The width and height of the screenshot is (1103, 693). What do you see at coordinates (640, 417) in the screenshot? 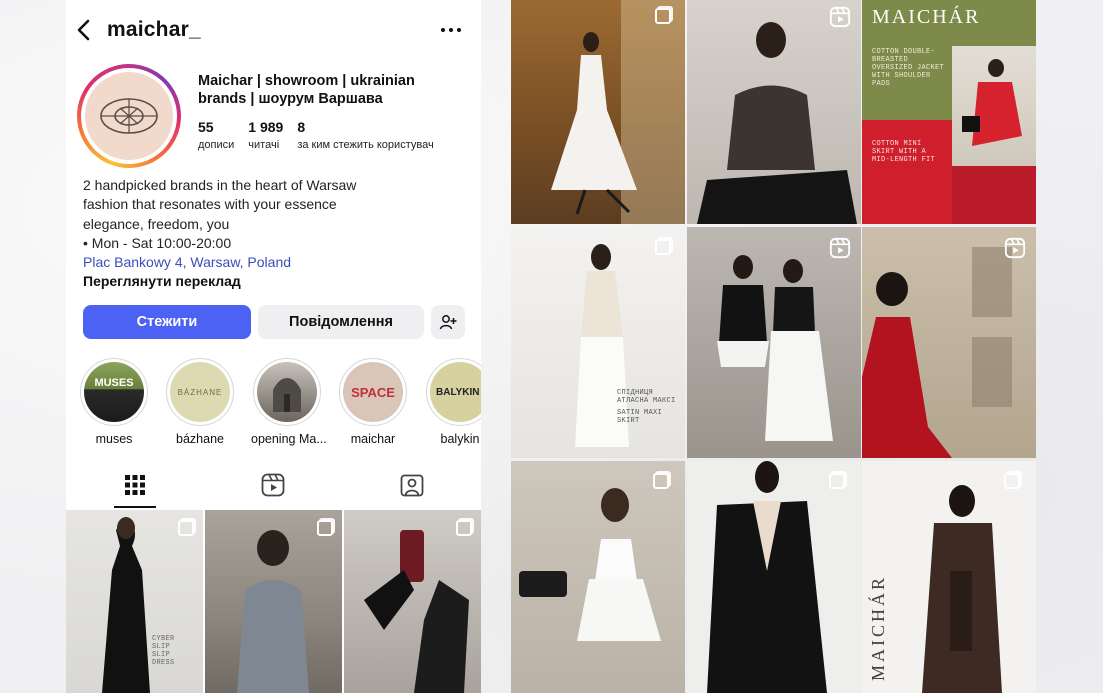
I see `satin-caption-en: SATIN MAXI SKIRT` at bounding box center [640, 417].